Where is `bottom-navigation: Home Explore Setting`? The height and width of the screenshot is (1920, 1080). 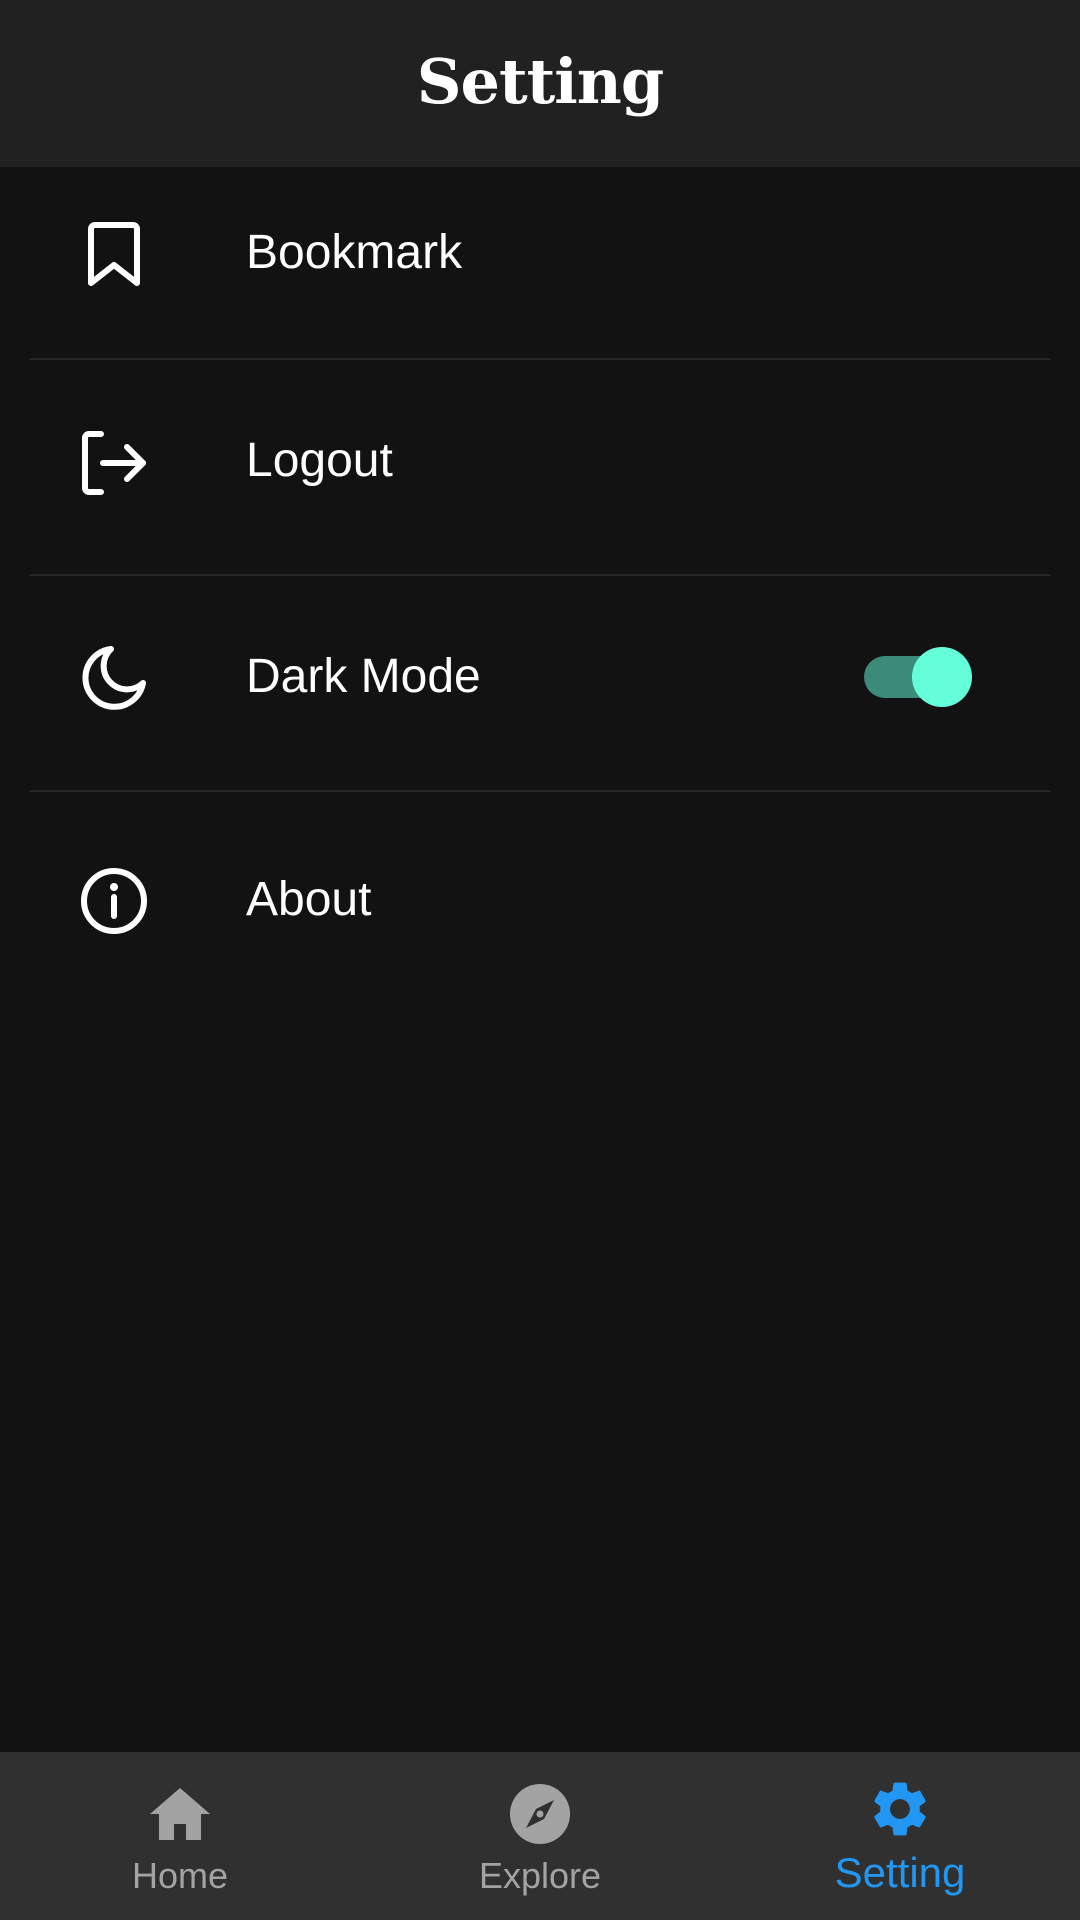
bottom-navigation: Home Explore Setting is located at coordinates (540, 1836).